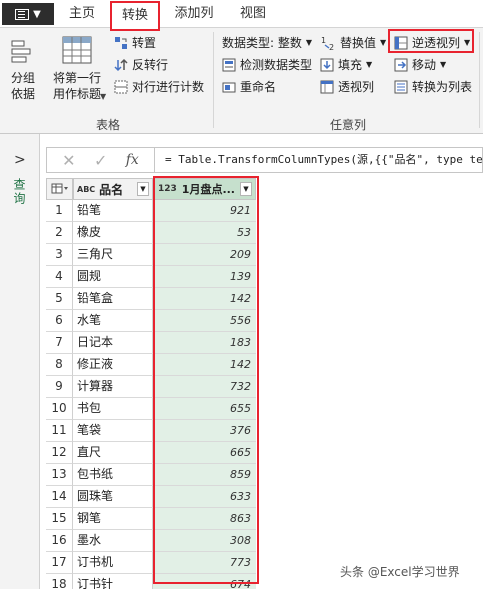 This screenshot has width=483, height=589. What do you see at coordinates (113, 365) in the screenshot?
I see `name-cell: 修正液` at bounding box center [113, 365].